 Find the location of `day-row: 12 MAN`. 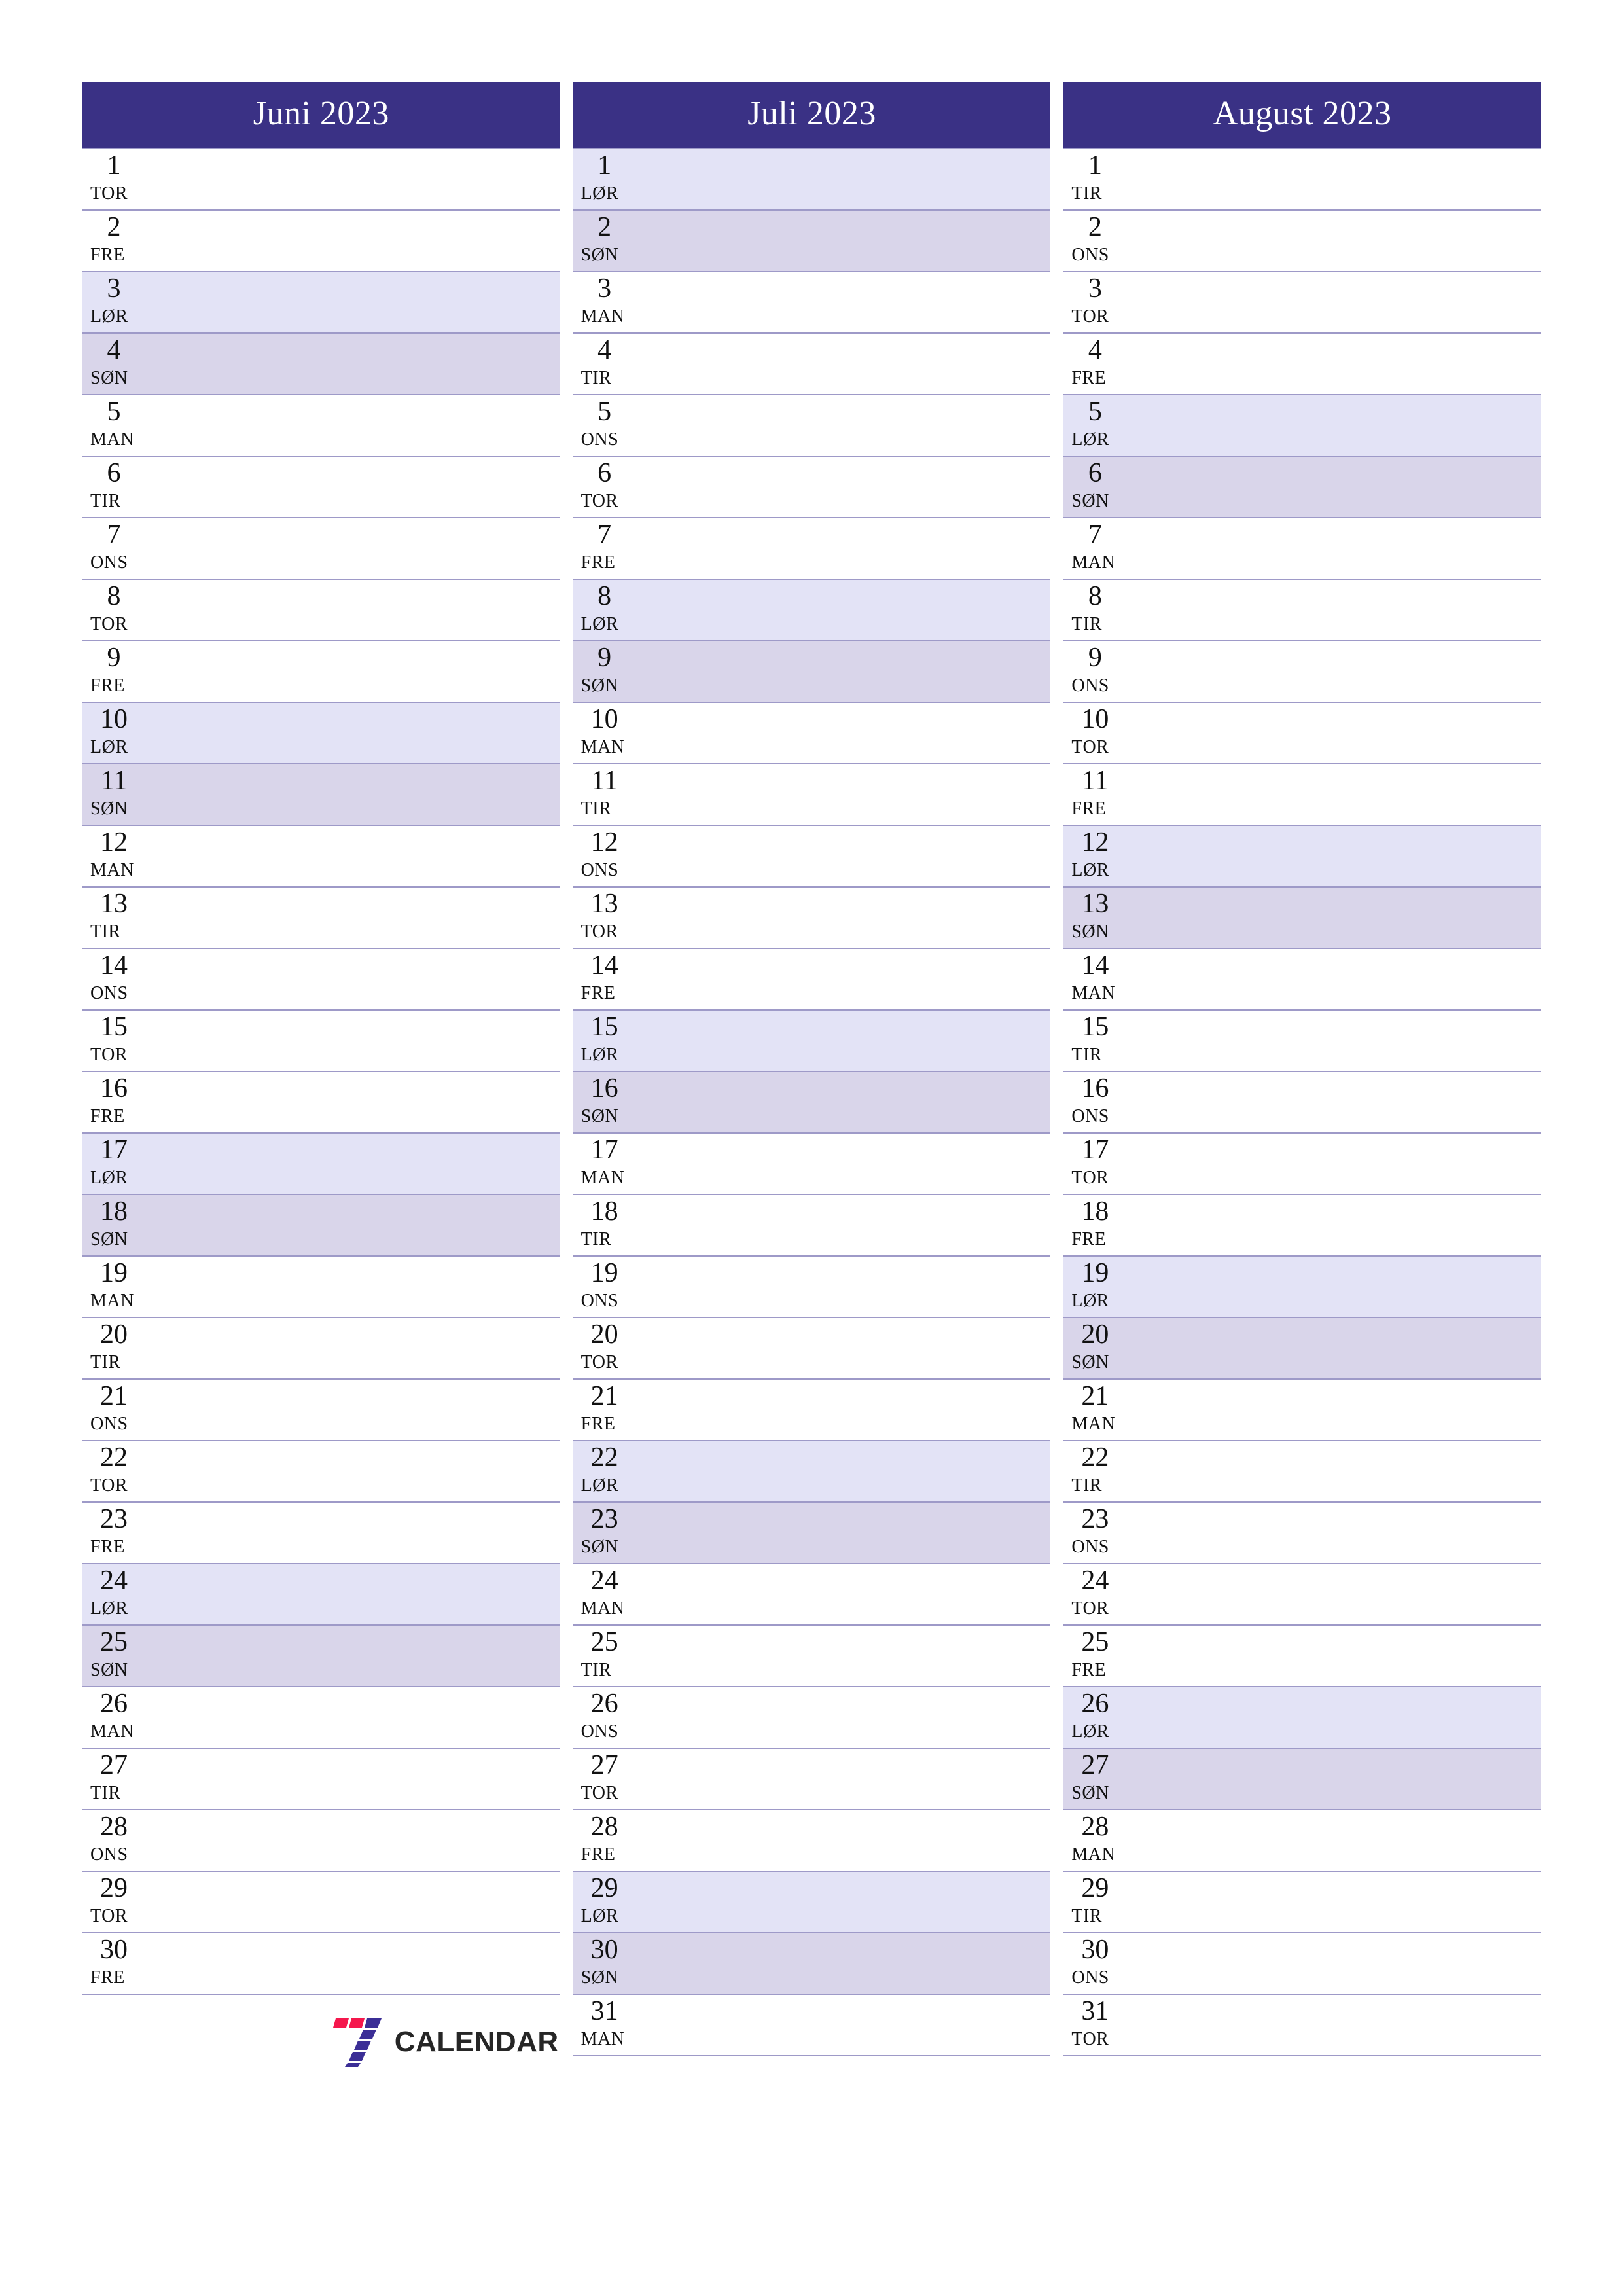

day-row: 12 MAN is located at coordinates (321, 857).